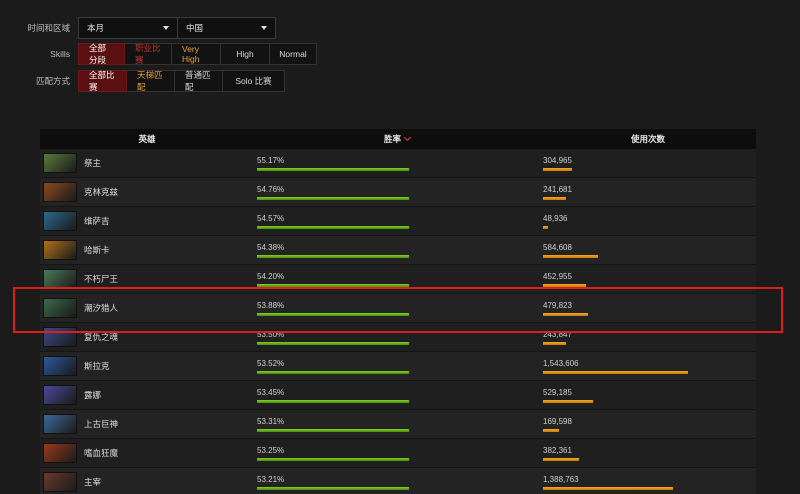 The height and width of the screenshot is (494, 800). I want to click on table-row: 露娜 53.45% 529,185, so click(398, 395).